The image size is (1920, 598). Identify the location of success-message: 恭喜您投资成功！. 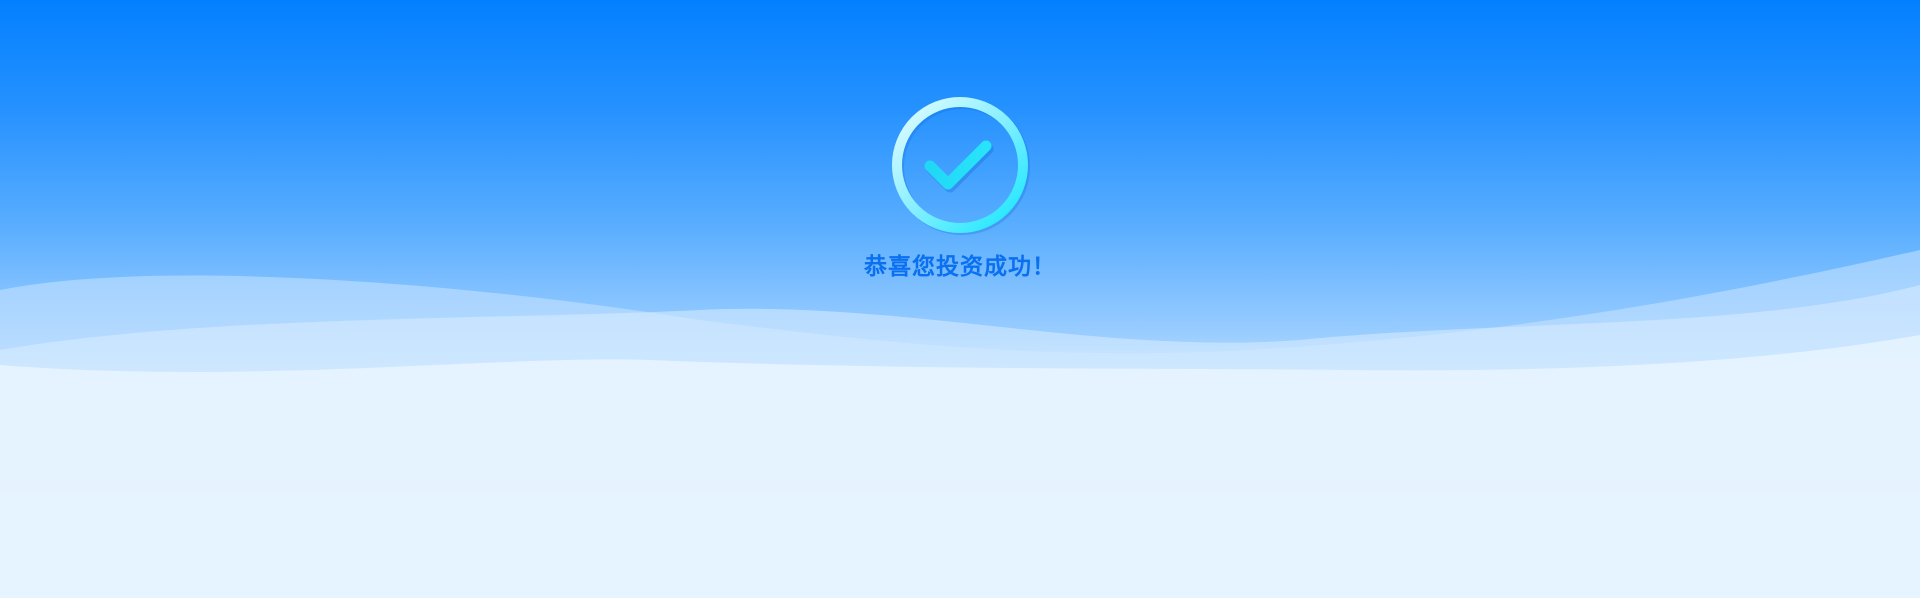
(960, 267).